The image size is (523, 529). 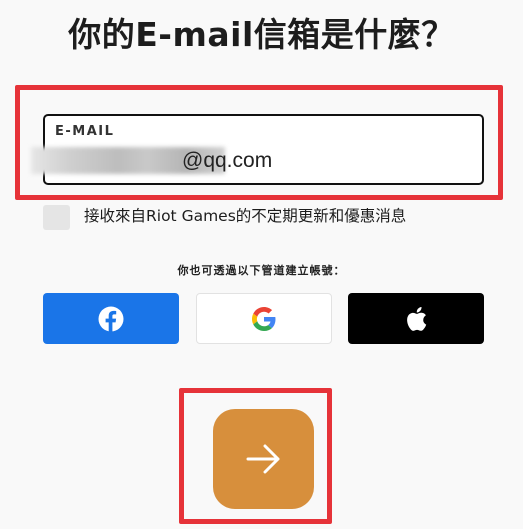 I want to click on email-field-value: @qq.com, so click(x=256, y=161).